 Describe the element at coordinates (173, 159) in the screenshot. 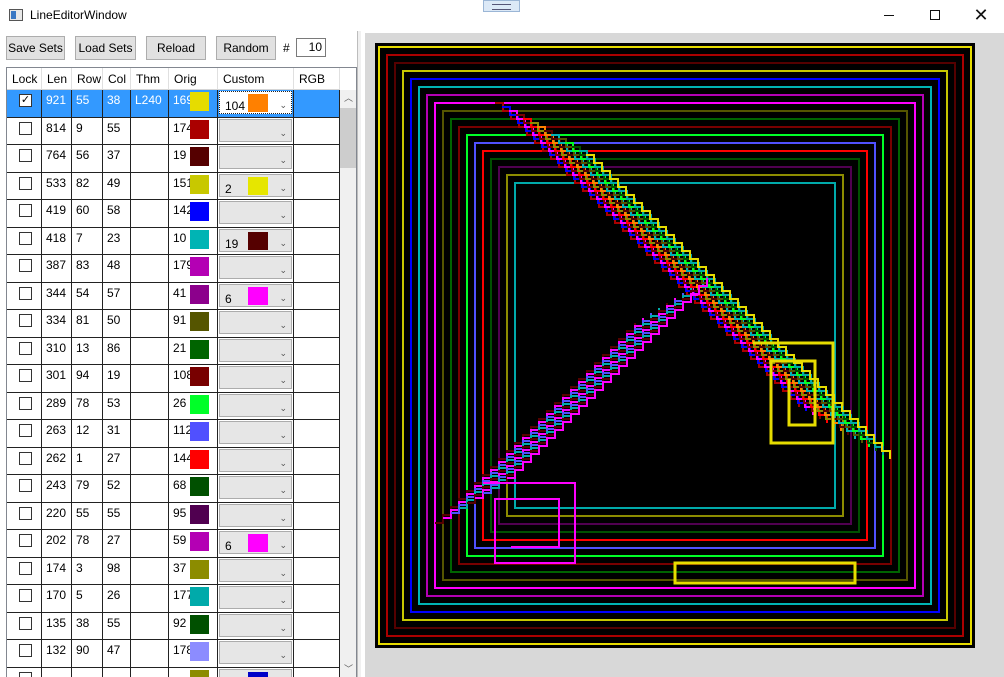

I see `table-row: 764 56 37 19 ⌄` at that location.